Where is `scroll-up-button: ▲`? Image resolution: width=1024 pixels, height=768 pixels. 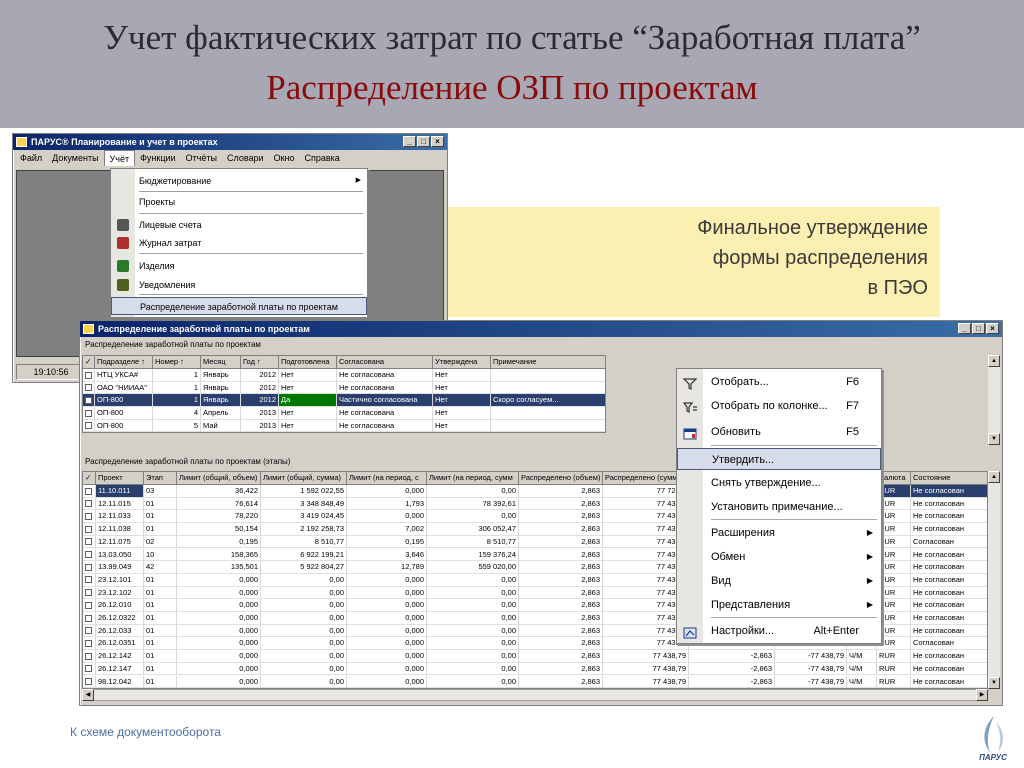
scroll-up-button: ▲ is located at coordinates (994, 361).